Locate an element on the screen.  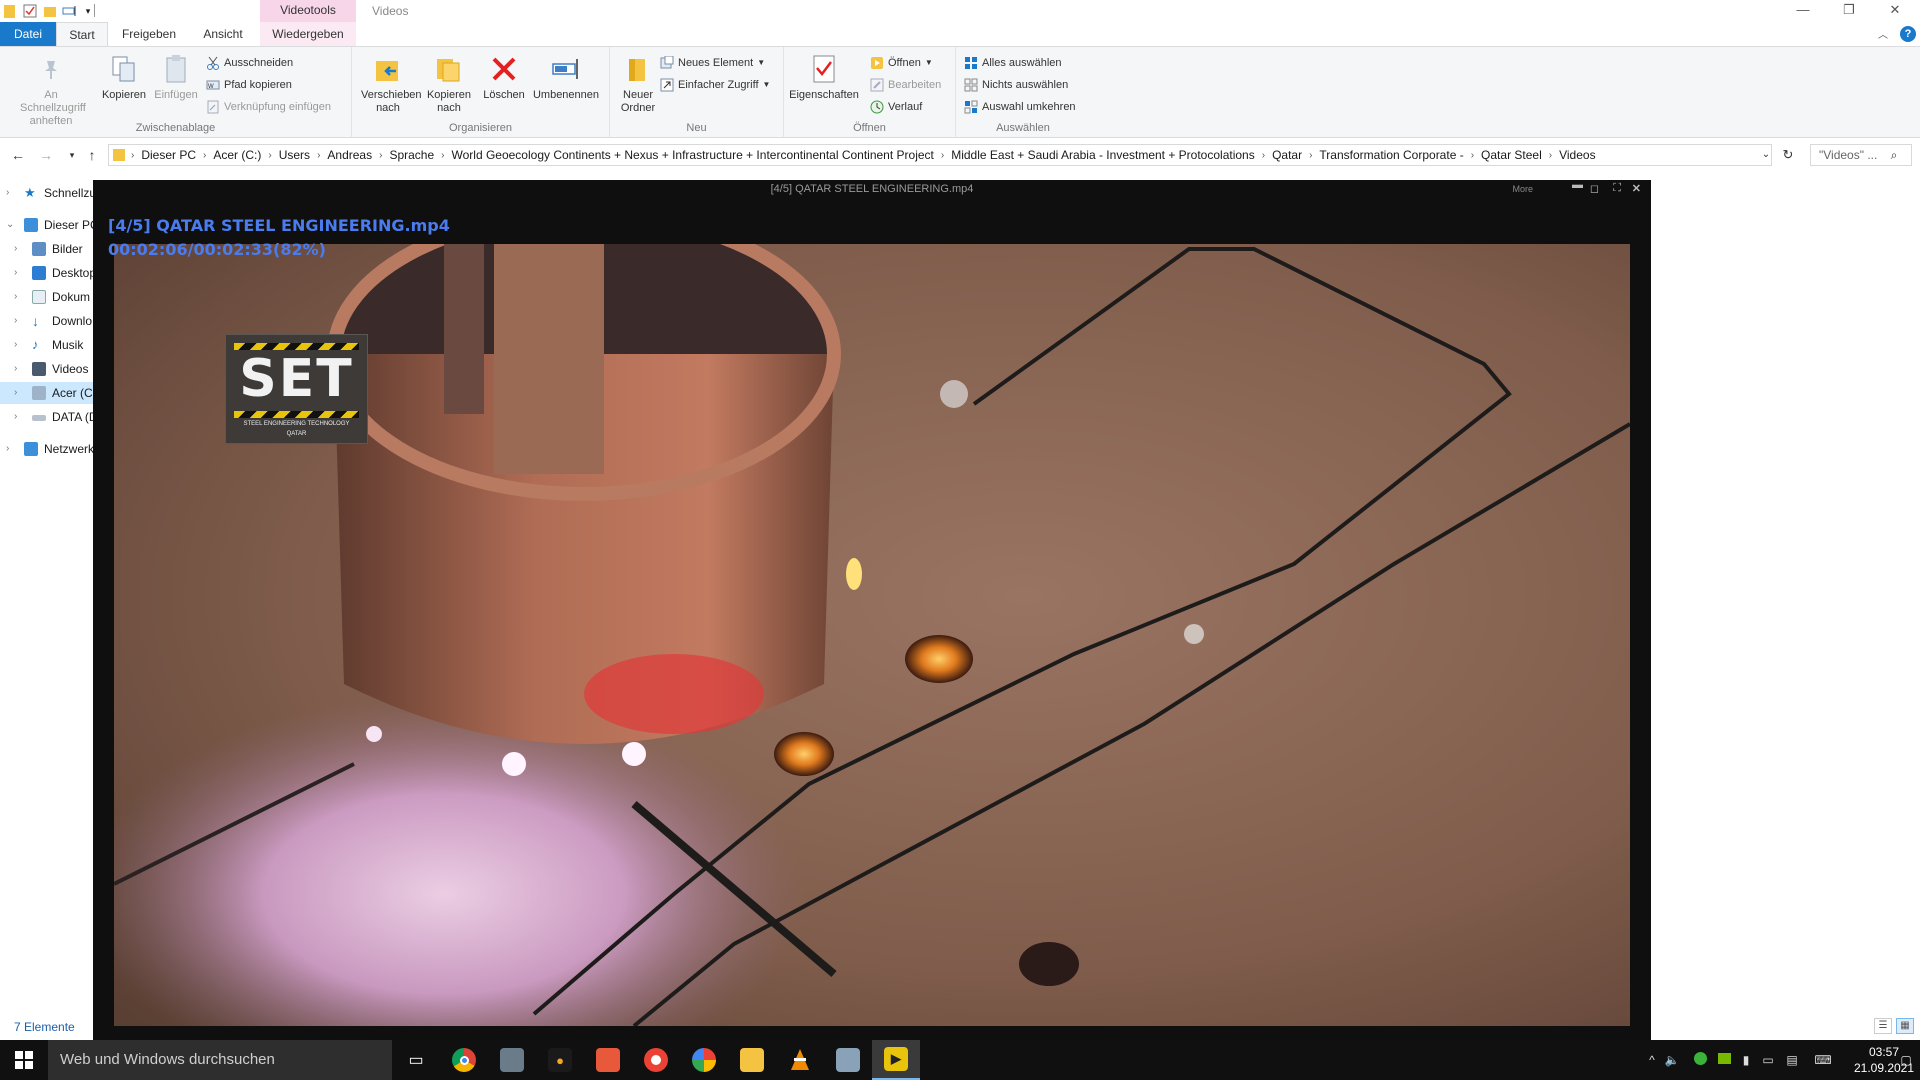
pin-quick-access-button: An Schnellzugriff anheften is located at coordinates (51, 90).